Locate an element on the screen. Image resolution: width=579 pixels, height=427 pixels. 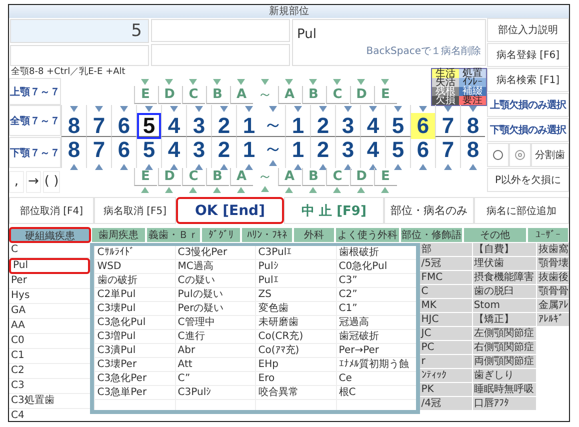
category-tab: 歯周疾患 is located at coordinates (118, 235).